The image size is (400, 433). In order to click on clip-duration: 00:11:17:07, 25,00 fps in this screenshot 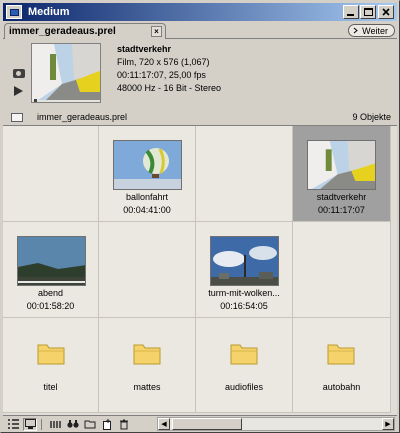, I will do `click(161, 75)`.